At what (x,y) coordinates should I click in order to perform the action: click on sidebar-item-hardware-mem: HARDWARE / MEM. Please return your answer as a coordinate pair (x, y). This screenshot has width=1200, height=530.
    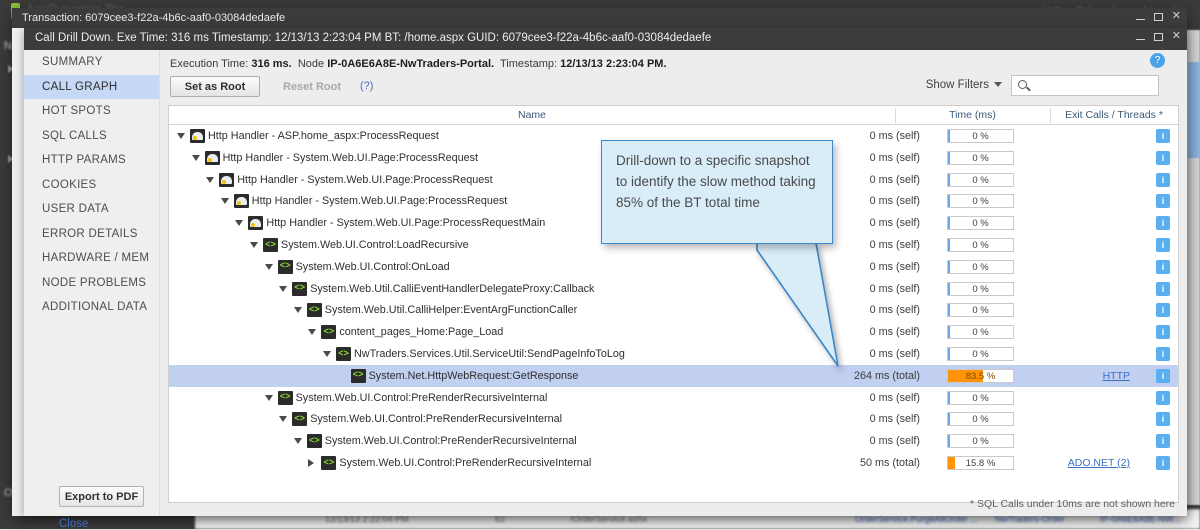
    Looking at the image, I should click on (91, 258).